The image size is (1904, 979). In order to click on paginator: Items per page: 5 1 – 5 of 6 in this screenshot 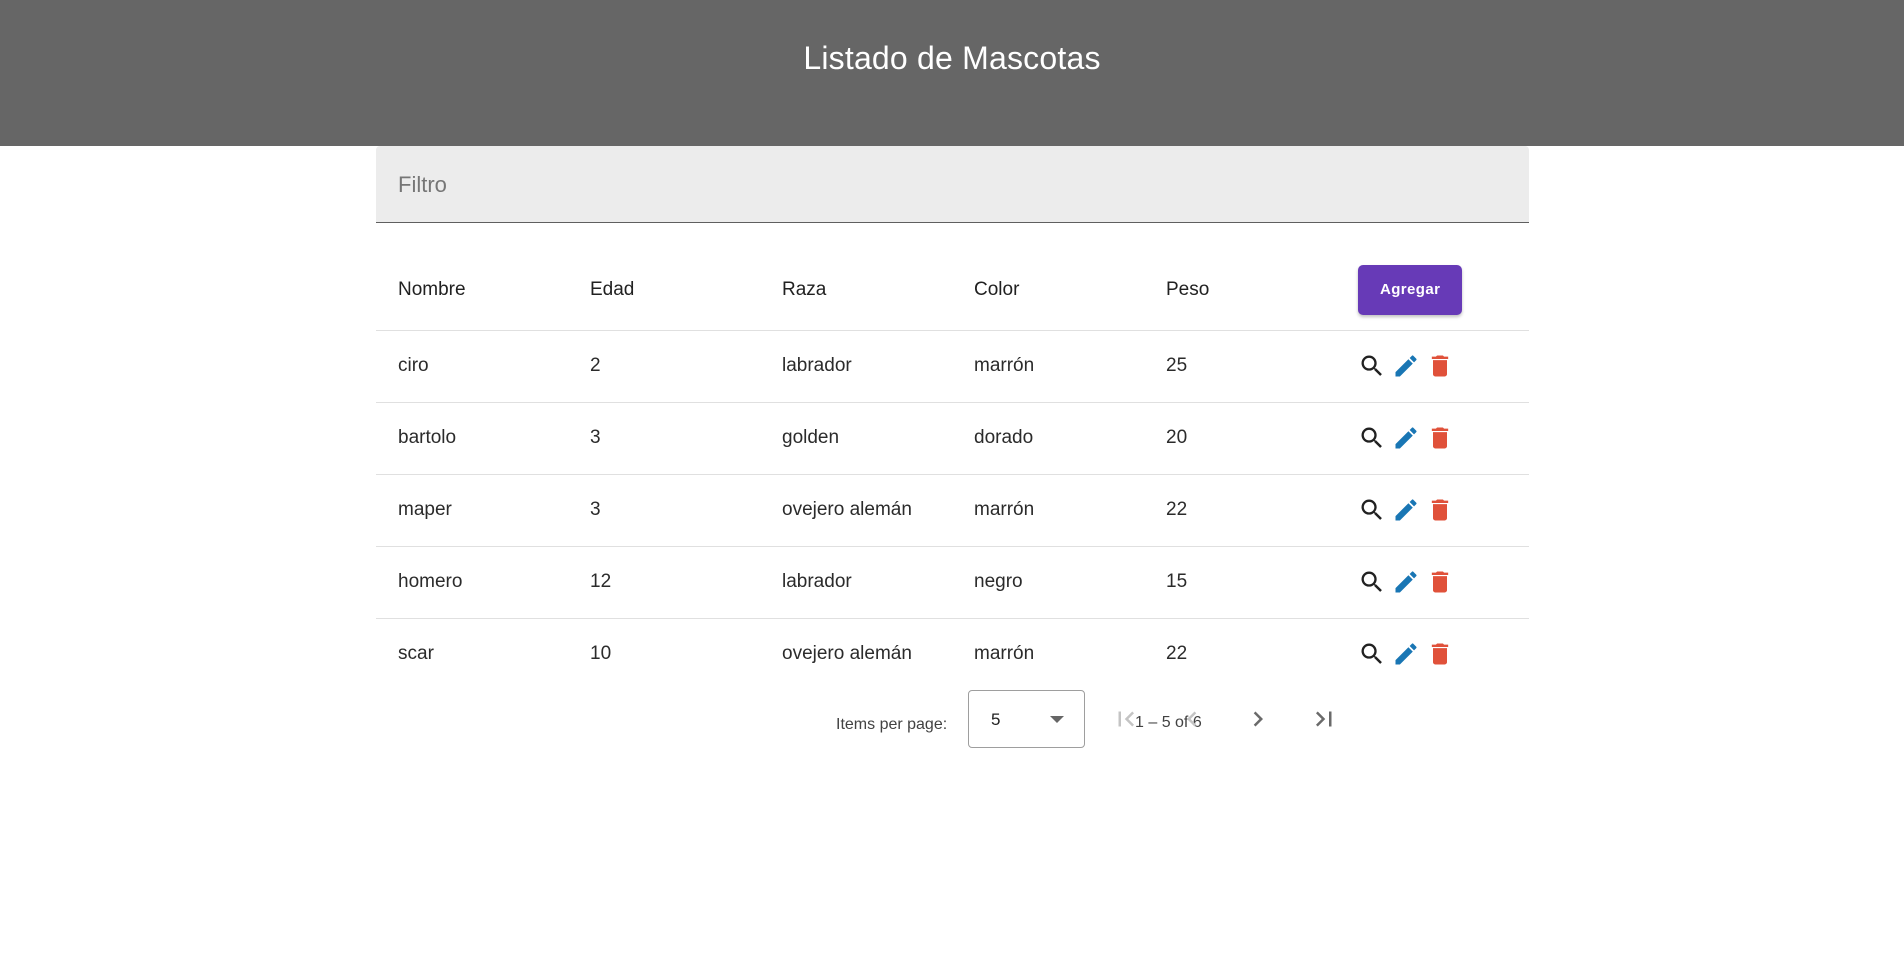, I will do `click(952, 728)`.